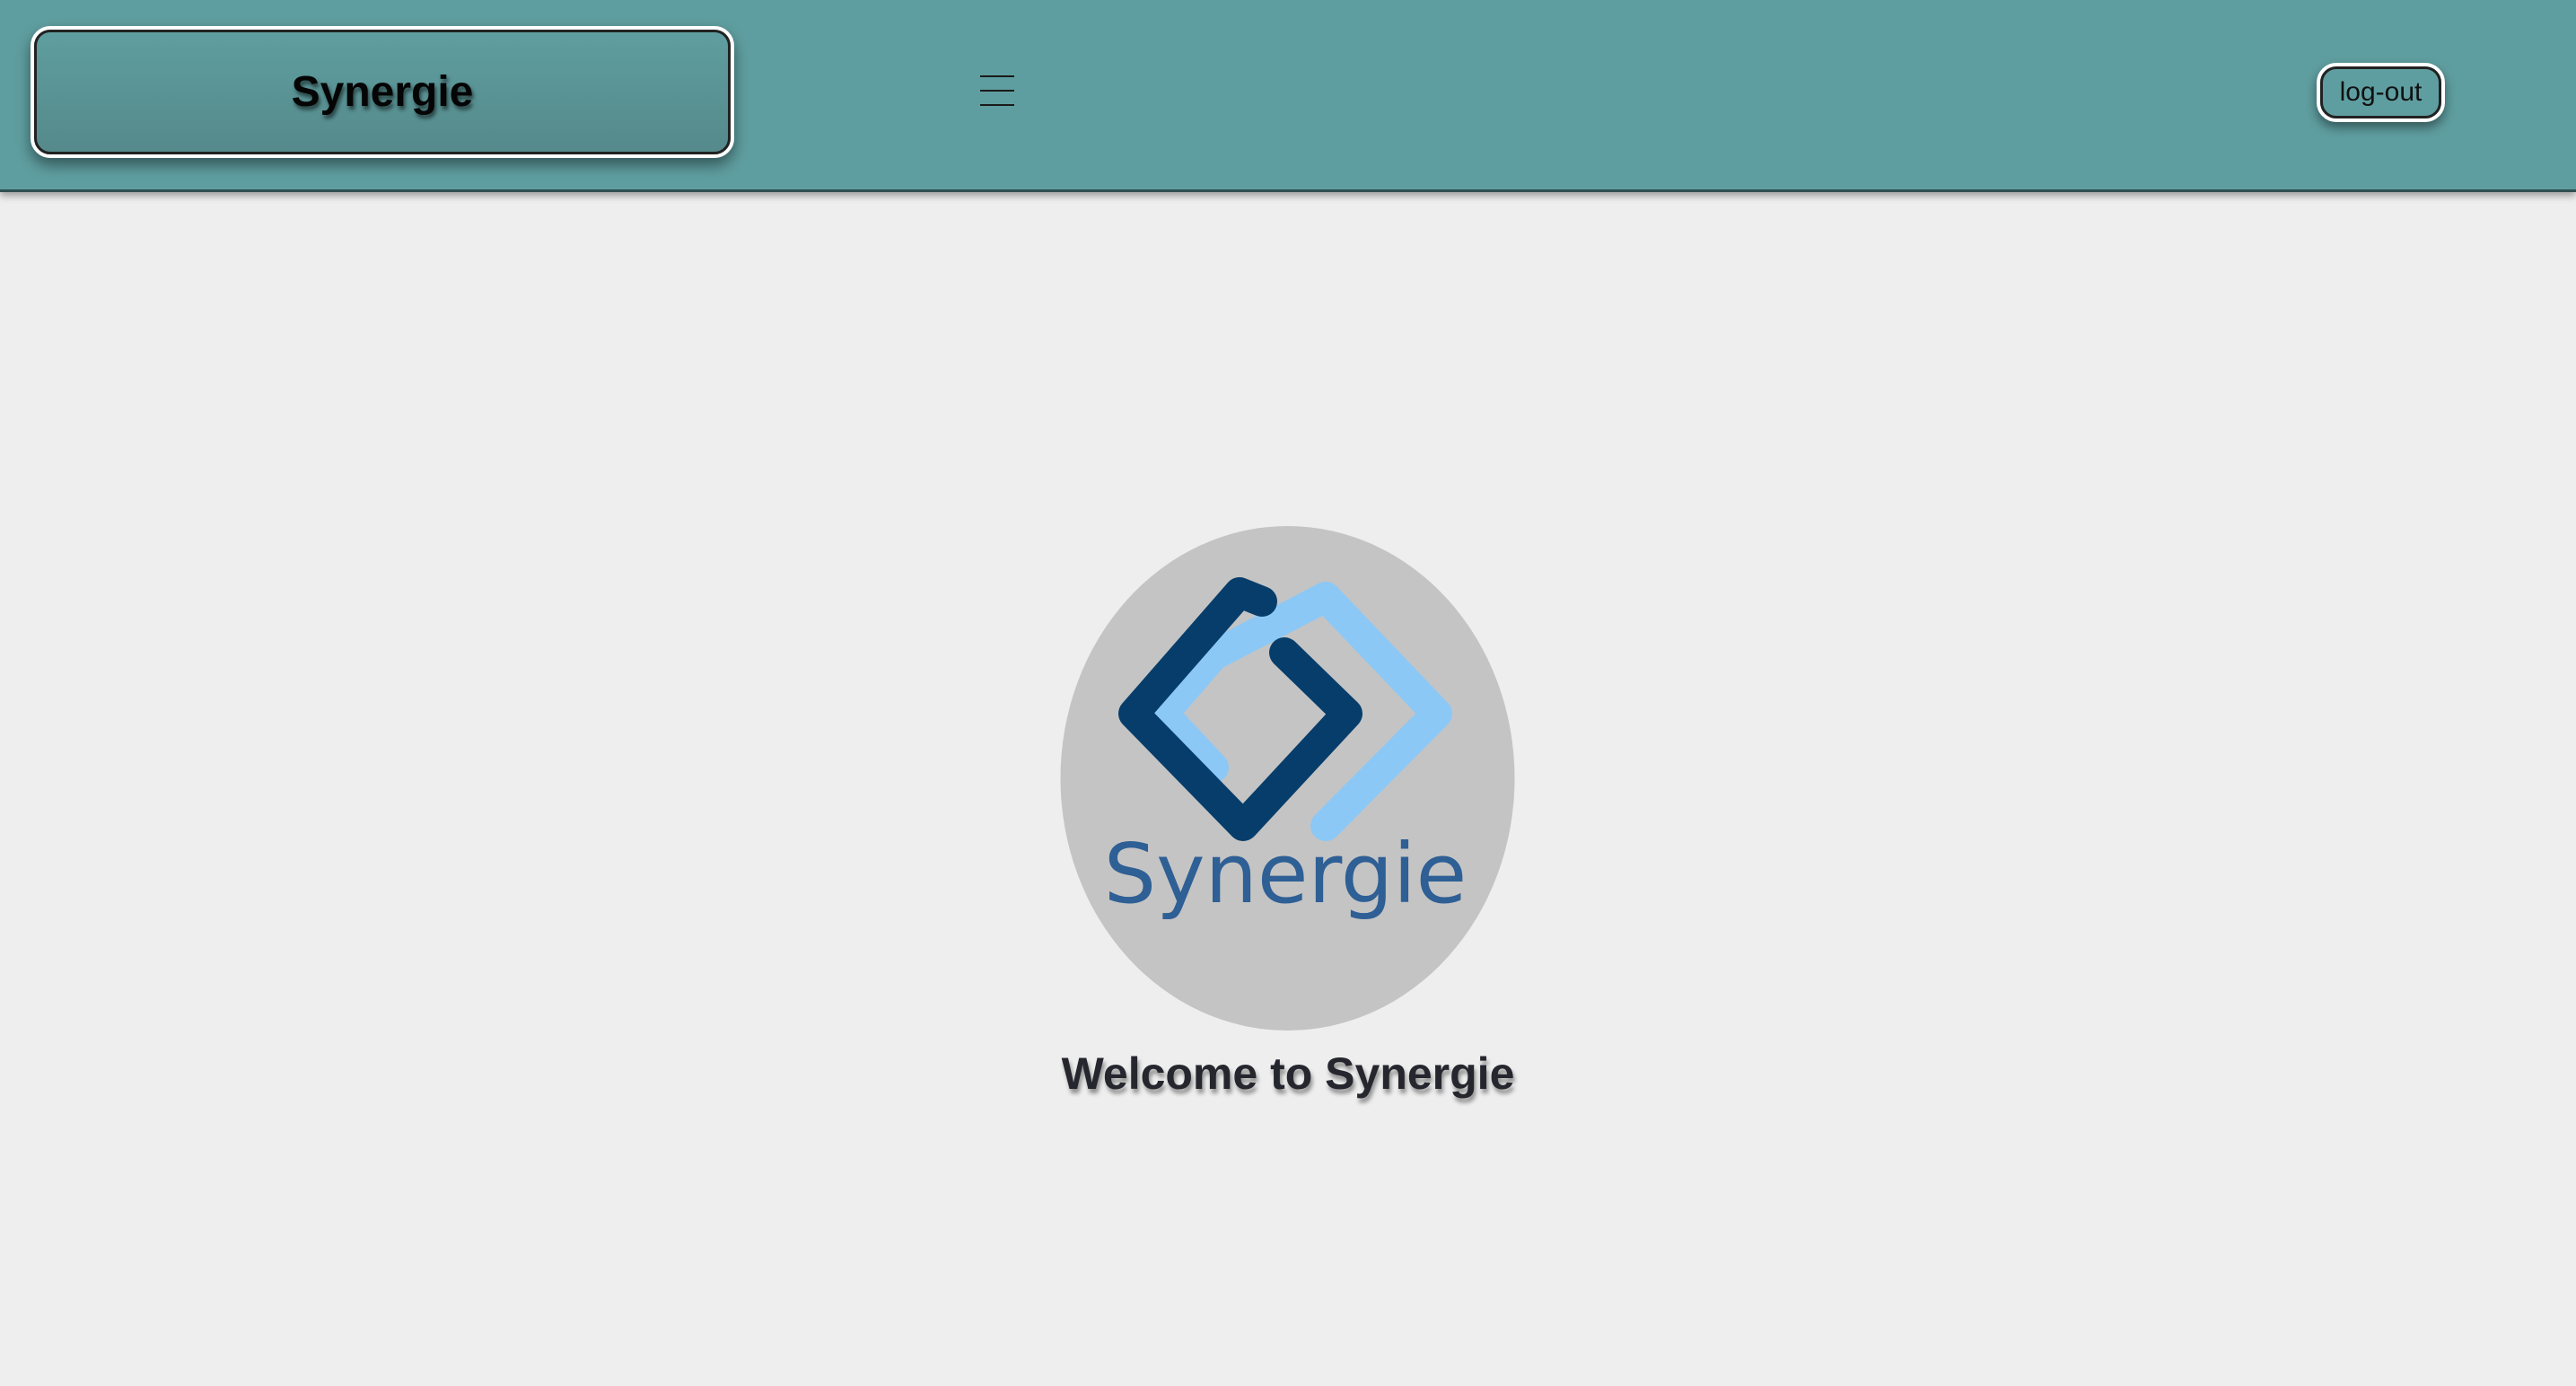 This screenshot has height=1386, width=2576. I want to click on welcome-heading: Welcome to Synergie, so click(1288, 1073).